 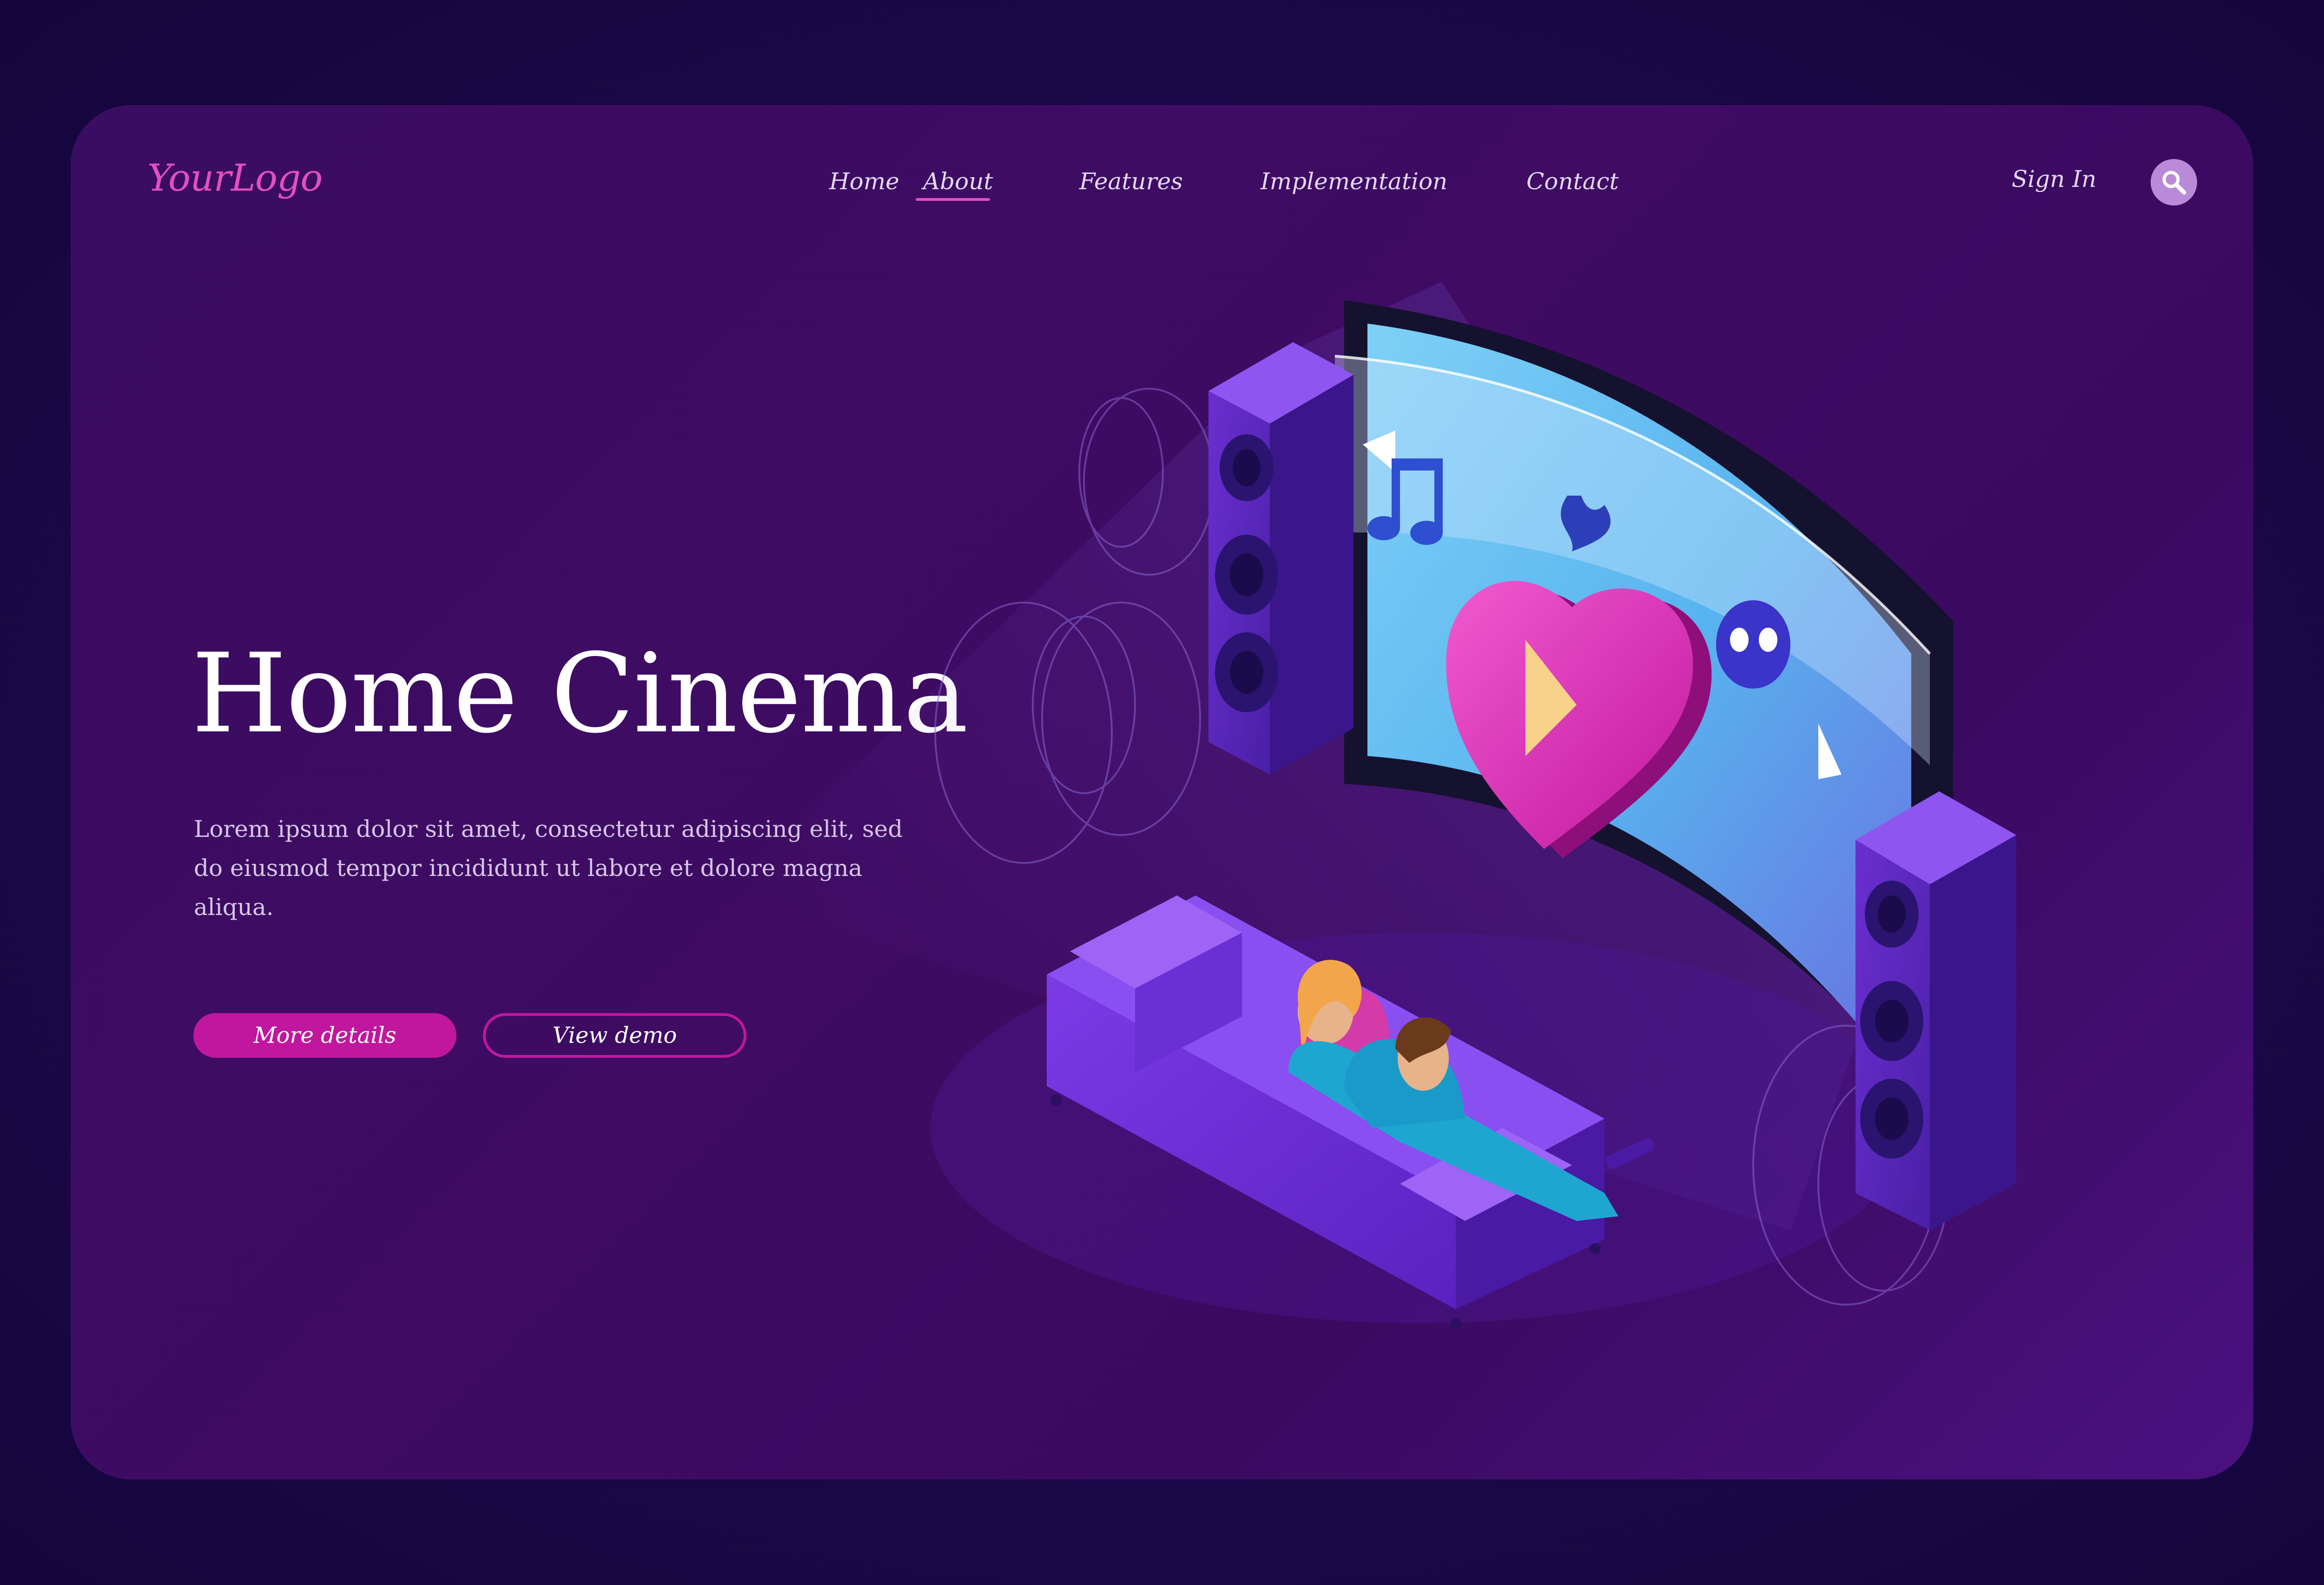 I want to click on left-speaker, so click(x=1280, y=559).